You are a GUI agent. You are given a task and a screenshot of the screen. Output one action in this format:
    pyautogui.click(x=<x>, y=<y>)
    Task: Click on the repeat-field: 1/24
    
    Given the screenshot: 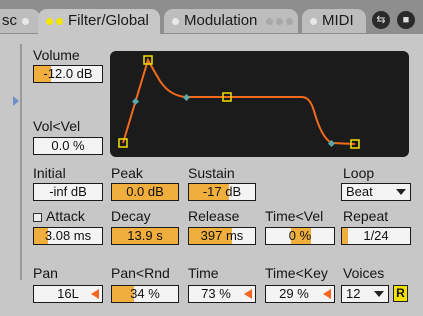 What is the action you would take?
    pyautogui.click(x=376, y=236)
    